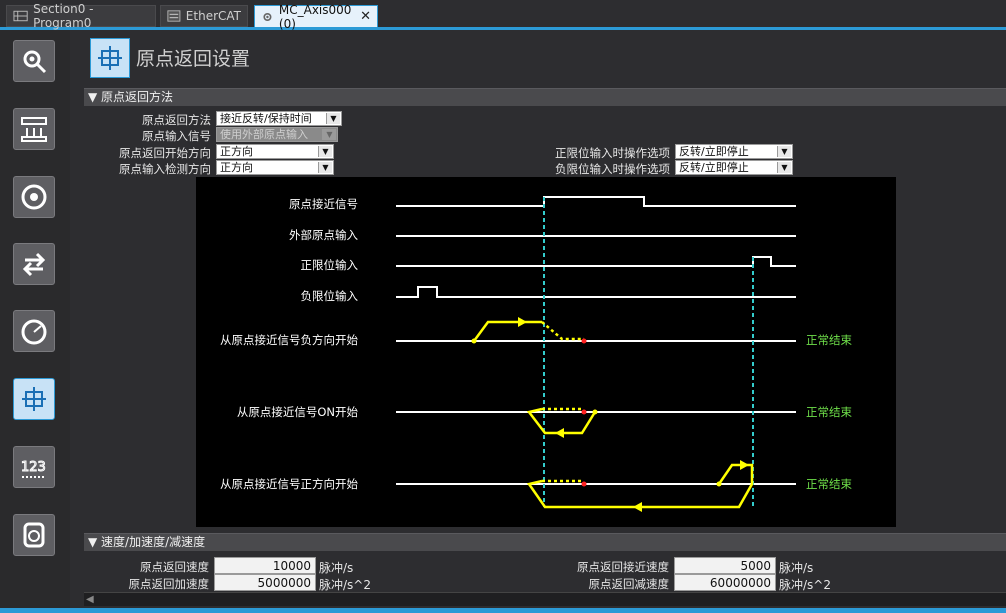 The width and height of the screenshot is (1006, 613). Describe the element at coordinates (562, 331) in the screenshot. I see `case1-decel` at that location.